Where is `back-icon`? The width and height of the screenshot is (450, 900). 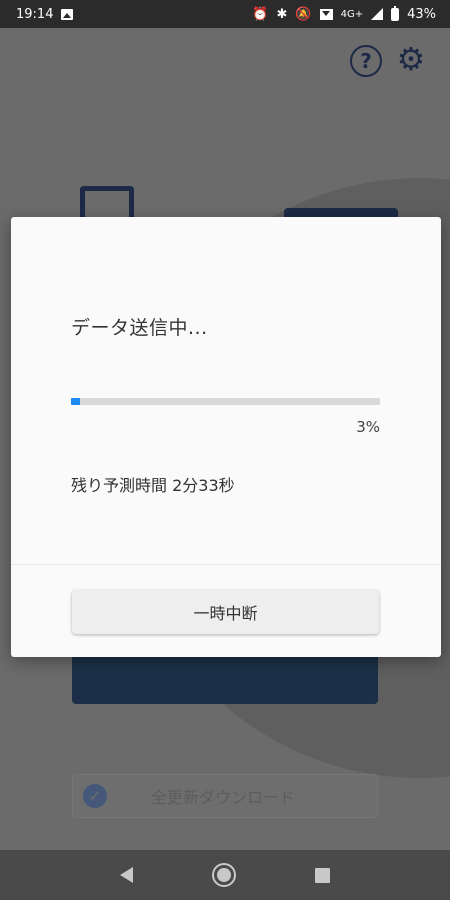 back-icon is located at coordinates (126, 875).